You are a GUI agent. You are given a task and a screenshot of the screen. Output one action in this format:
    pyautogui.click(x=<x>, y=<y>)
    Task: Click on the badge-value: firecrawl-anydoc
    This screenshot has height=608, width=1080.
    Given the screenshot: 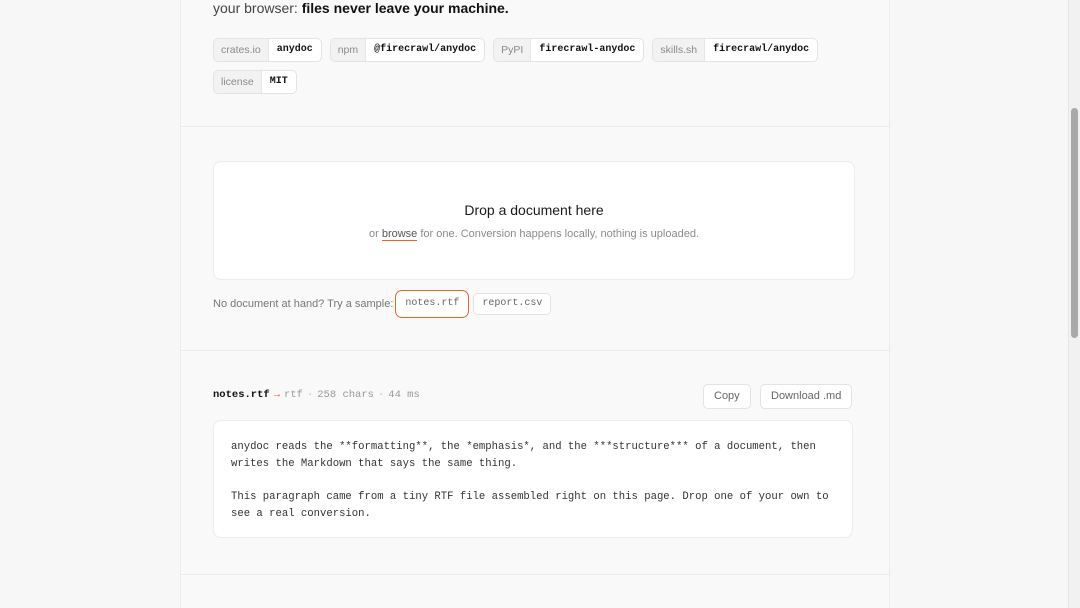 What is the action you would take?
    pyautogui.click(x=587, y=49)
    